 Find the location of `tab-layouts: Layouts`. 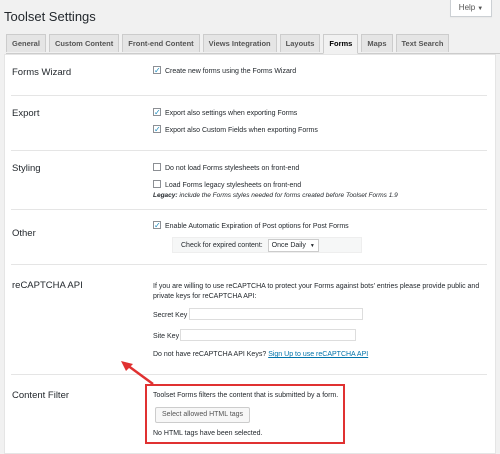

tab-layouts: Layouts is located at coordinates (300, 43).